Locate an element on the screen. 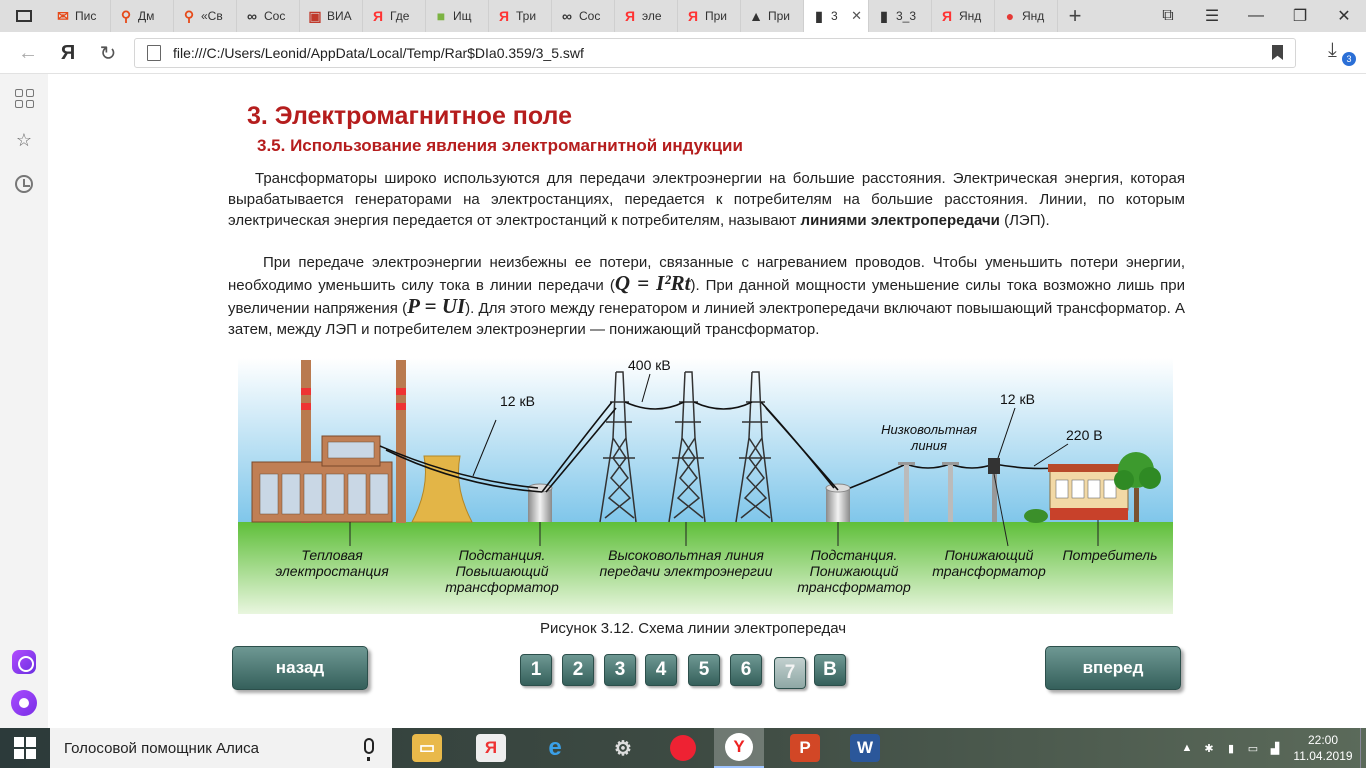 This screenshot has height=768, width=1366. downloads-button: ⤓ 3 is located at coordinates (1342, 53).